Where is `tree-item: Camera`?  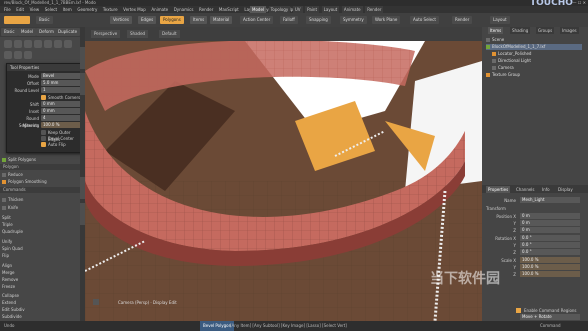
tree-item: Camera is located at coordinates (537, 68).